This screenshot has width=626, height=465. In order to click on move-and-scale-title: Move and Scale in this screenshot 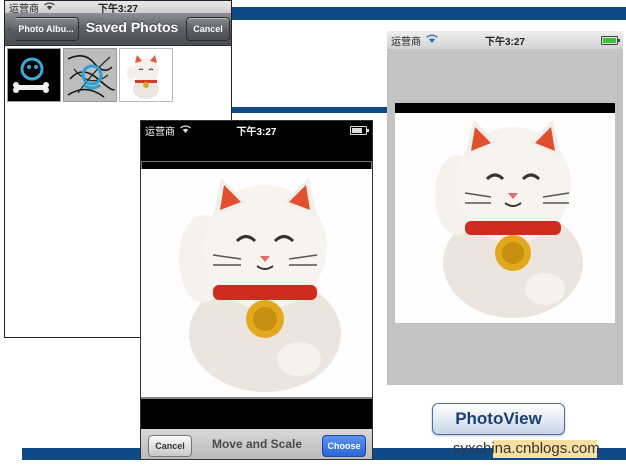, I will do `click(257, 444)`.